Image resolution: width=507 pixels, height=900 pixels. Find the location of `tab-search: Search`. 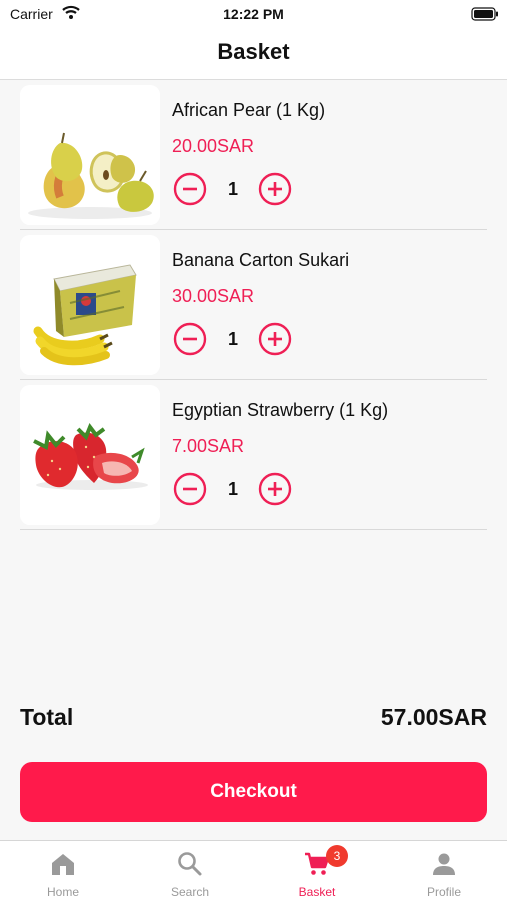

tab-search: Search is located at coordinates (190, 870).